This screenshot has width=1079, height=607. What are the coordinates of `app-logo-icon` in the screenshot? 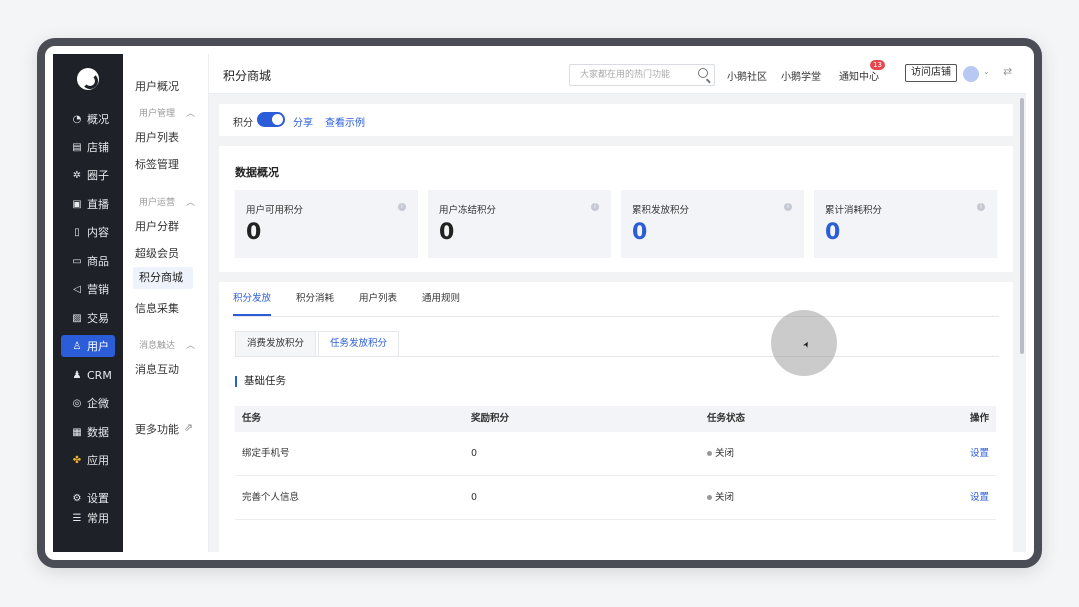 It's located at (88, 79).